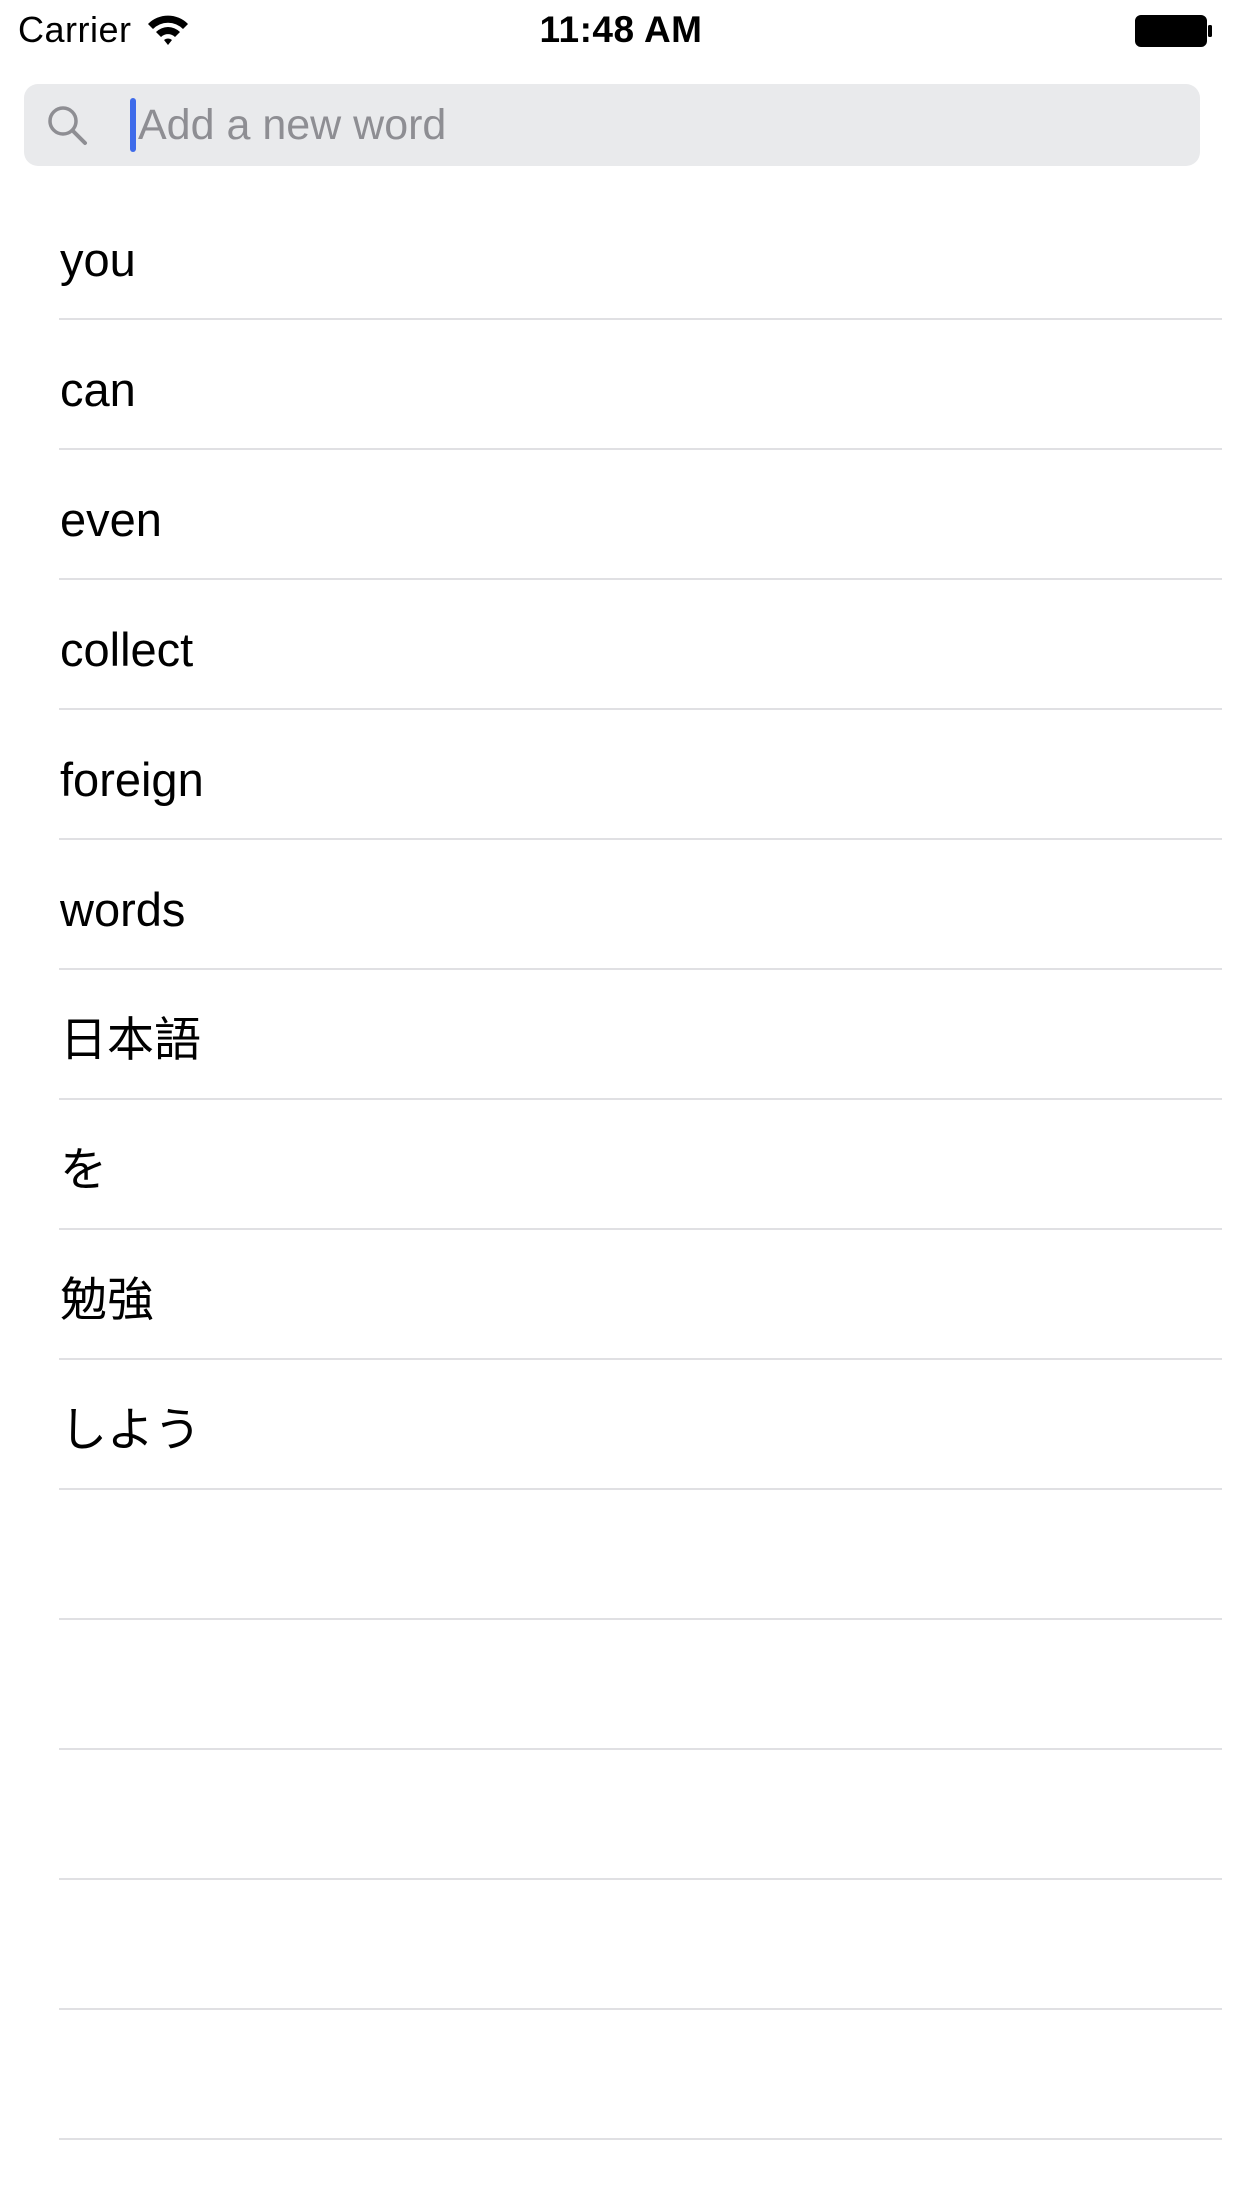  What do you see at coordinates (127, 649) in the screenshot?
I see `word-label: collect` at bounding box center [127, 649].